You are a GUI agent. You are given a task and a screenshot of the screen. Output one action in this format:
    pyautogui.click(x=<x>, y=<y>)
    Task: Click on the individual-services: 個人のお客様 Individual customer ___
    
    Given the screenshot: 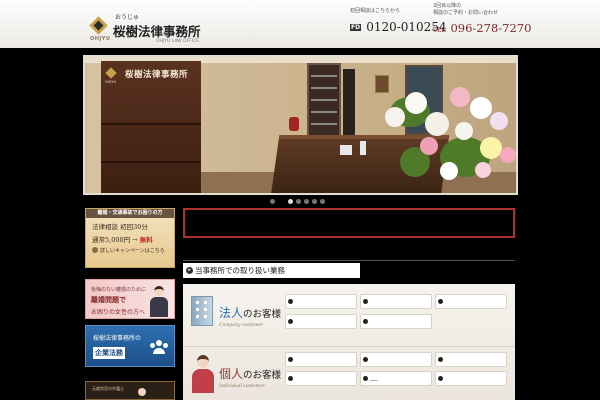 What is the action you would take?
    pyautogui.click(x=349, y=373)
    